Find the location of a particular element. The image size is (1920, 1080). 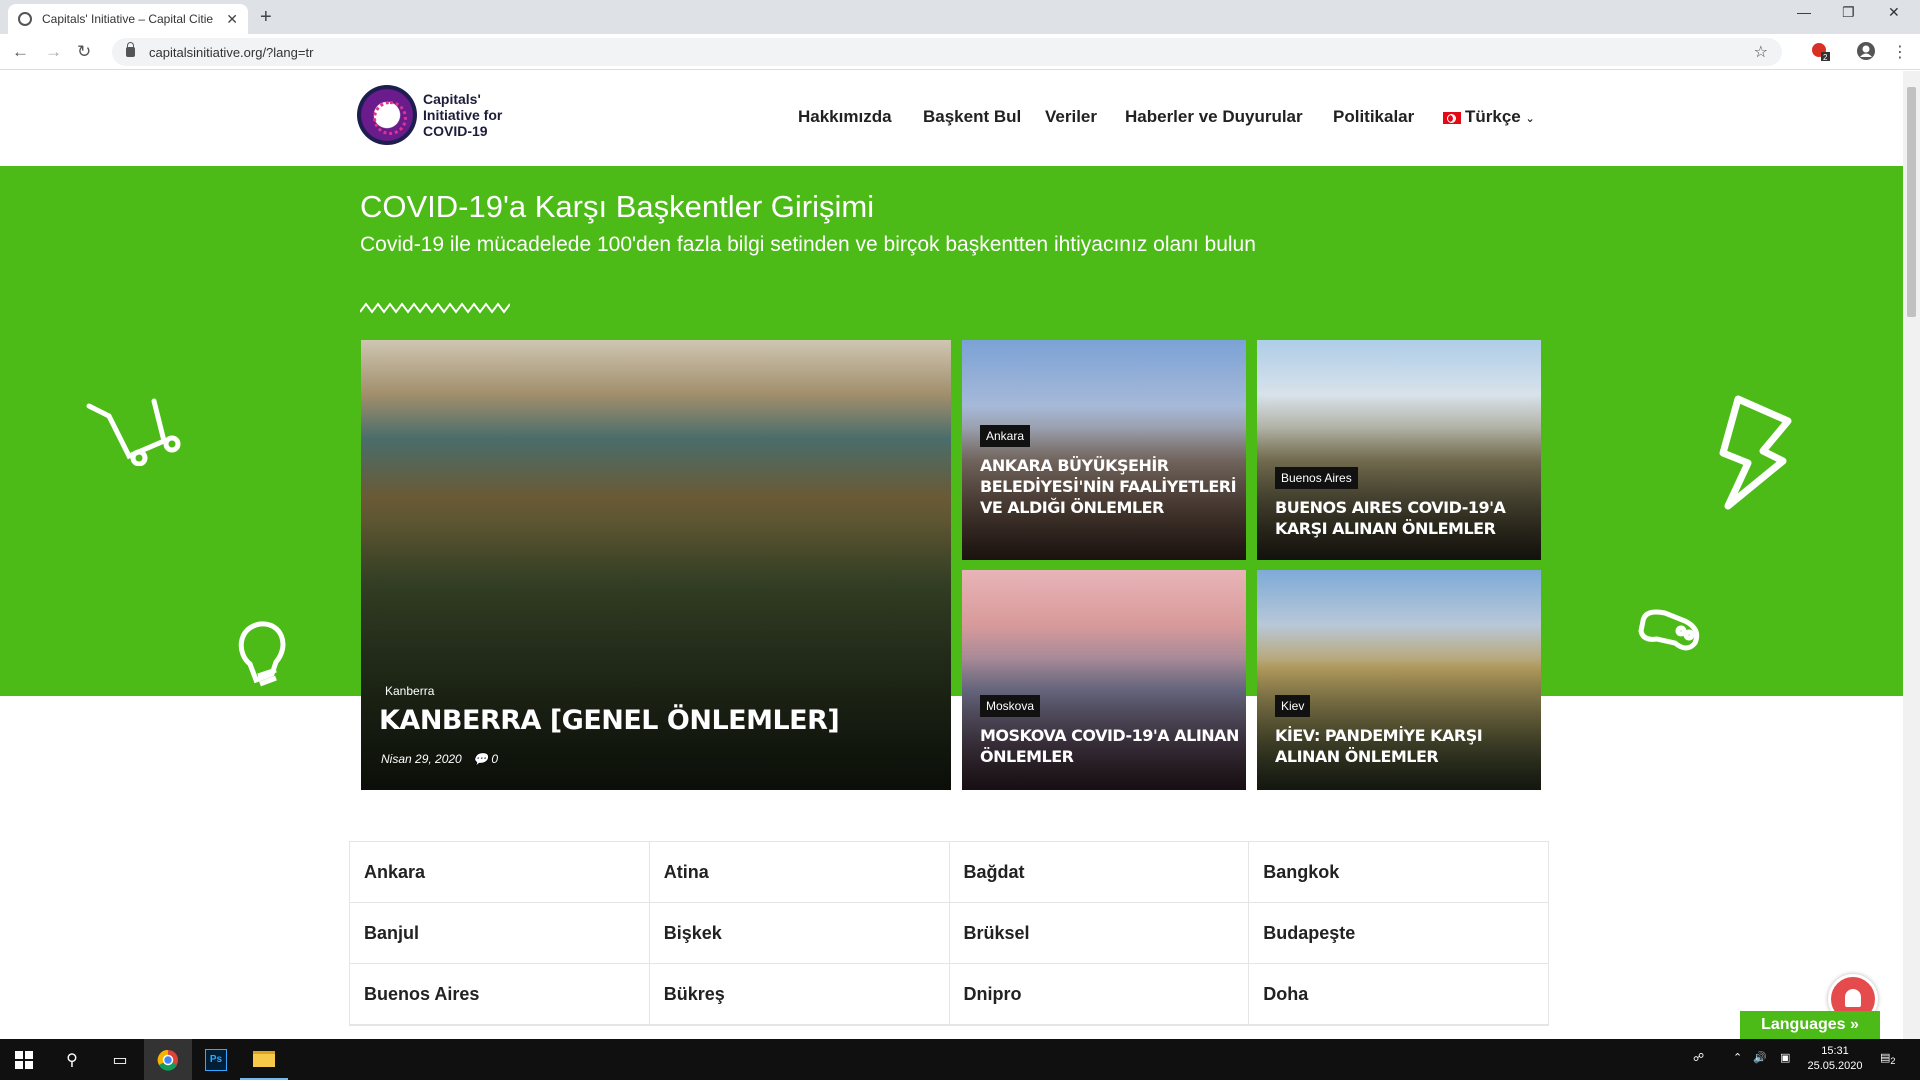

extension-badge: 2 is located at coordinates (1825, 57).